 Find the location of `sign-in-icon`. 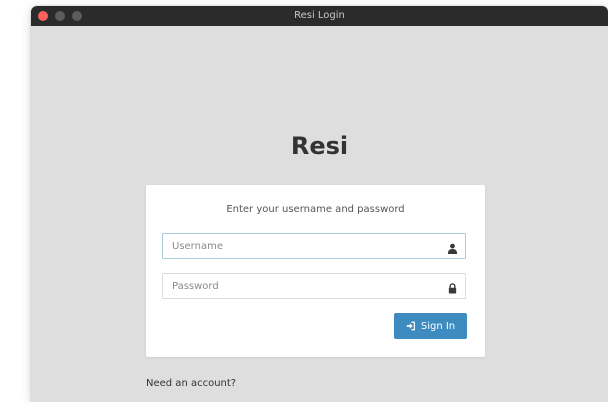

sign-in-icon is located at coordinates (410, 326).